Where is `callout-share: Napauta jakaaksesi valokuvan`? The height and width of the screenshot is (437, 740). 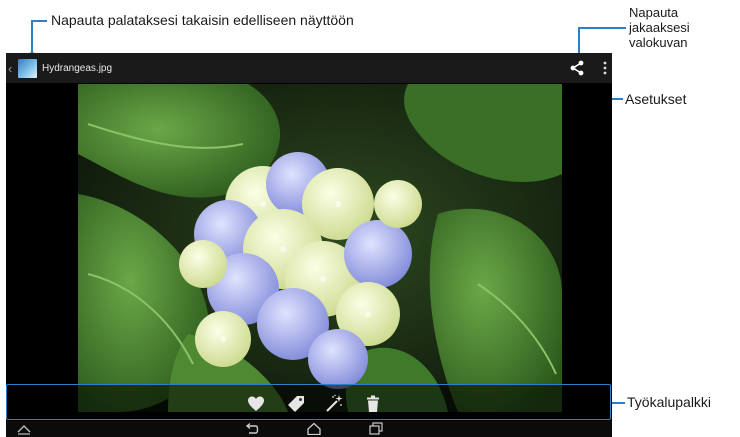 callout-share: Napauta jakaaksesi valokuvan is located at coordinates (659, 27).